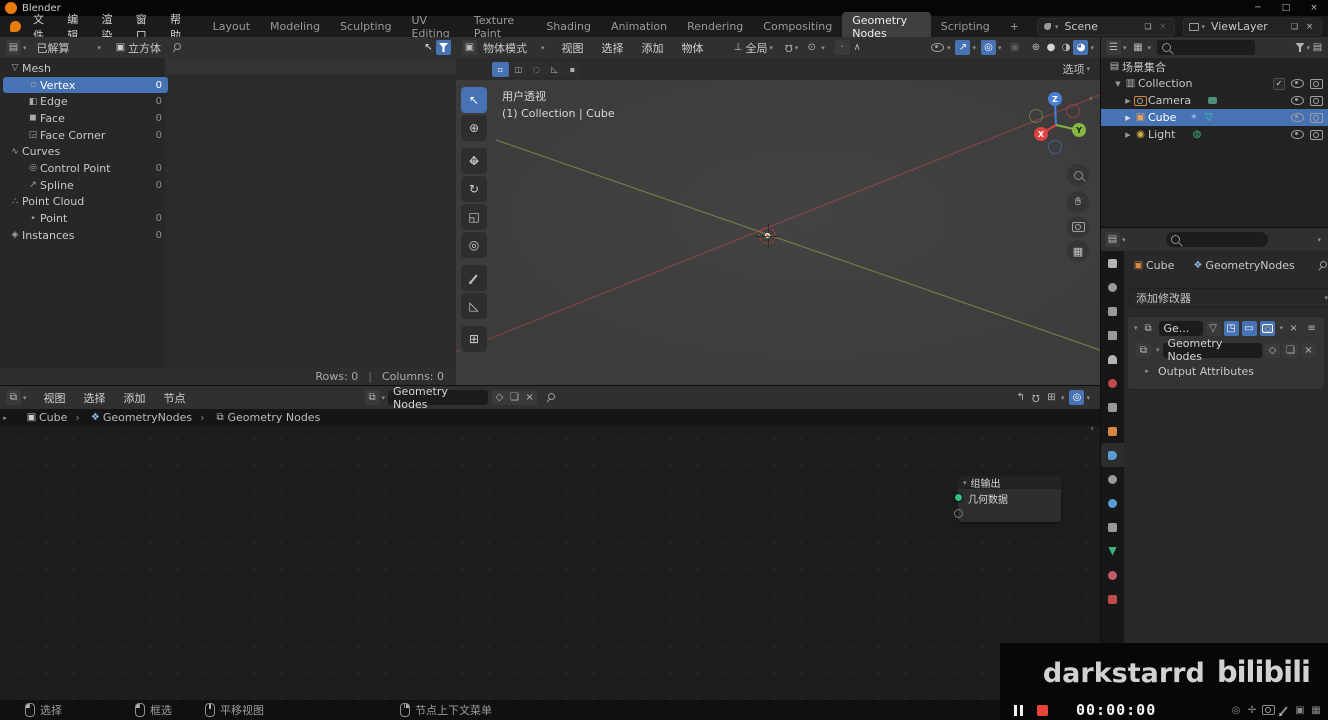 The height and width of the screenshot is (720, 1328). Describe the element at coordinates (469, 47) in the screenshot. I see `editor-type-icon: ▣` at that location.